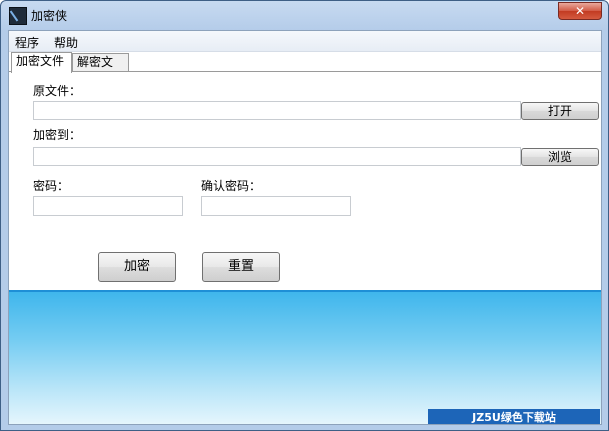 The image size is (609, 431). What do you see at coordinates (100, 69) in the screenshot?
I see `tab-decrypt-file: 解密文件` at bounding box center [100, 69].